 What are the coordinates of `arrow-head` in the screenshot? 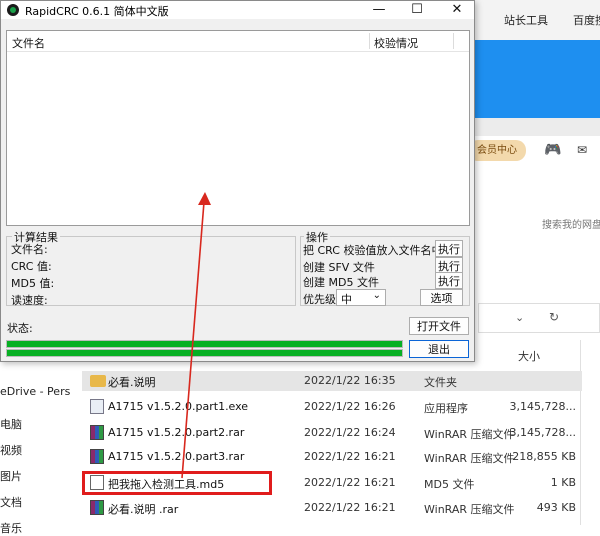 It's located at (204, 198).